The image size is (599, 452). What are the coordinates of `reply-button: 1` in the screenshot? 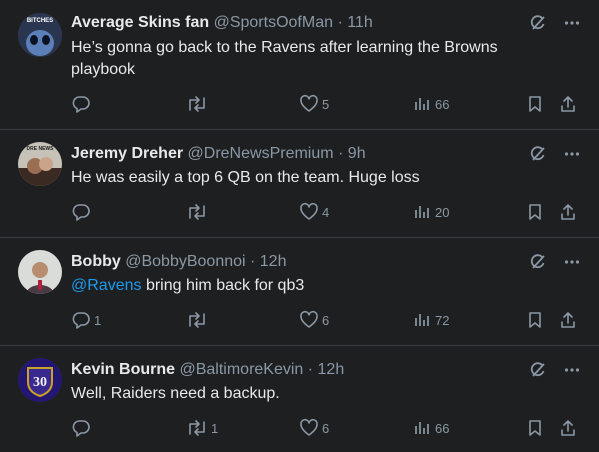 It's located at (86, 320).